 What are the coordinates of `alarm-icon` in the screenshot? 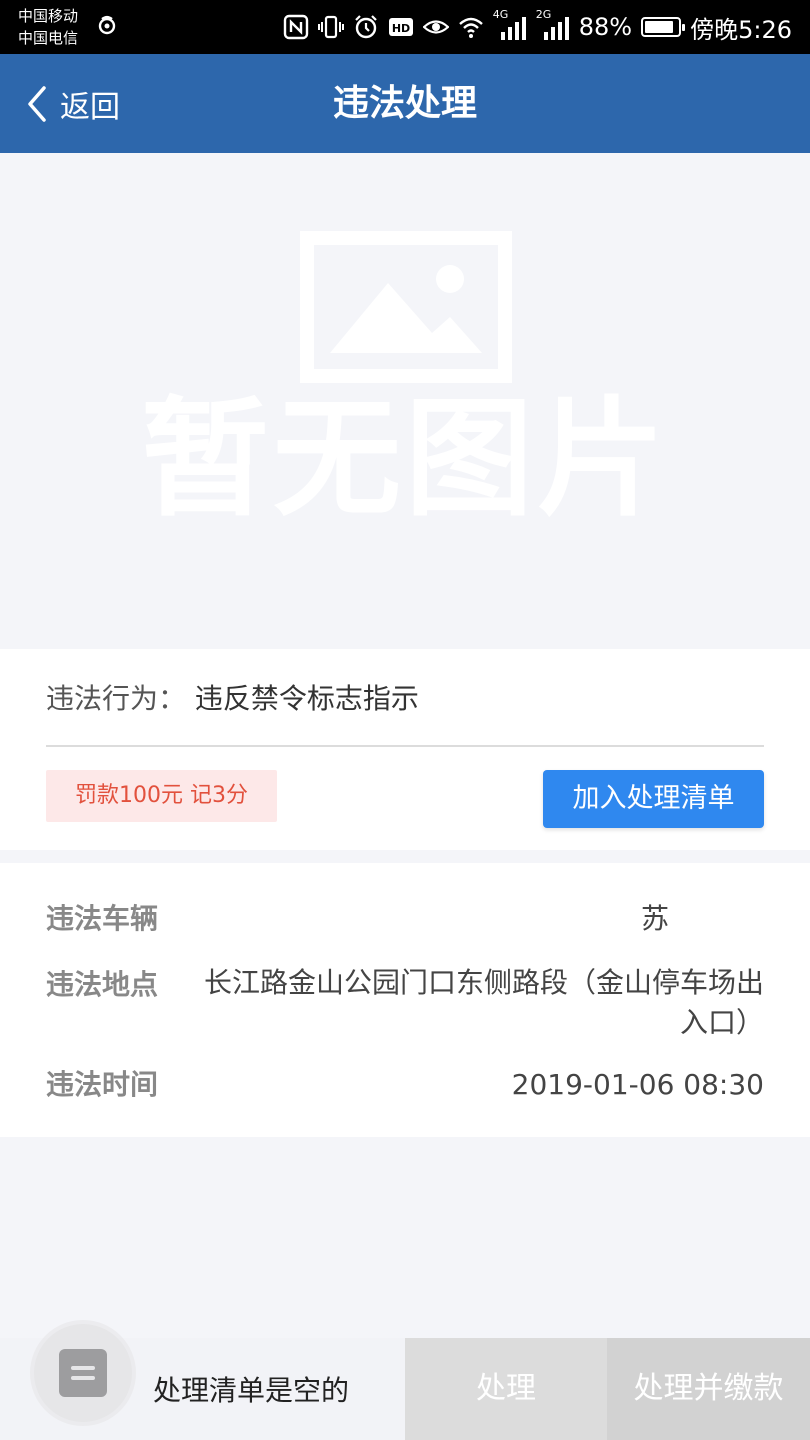 It's located at (365, 27).